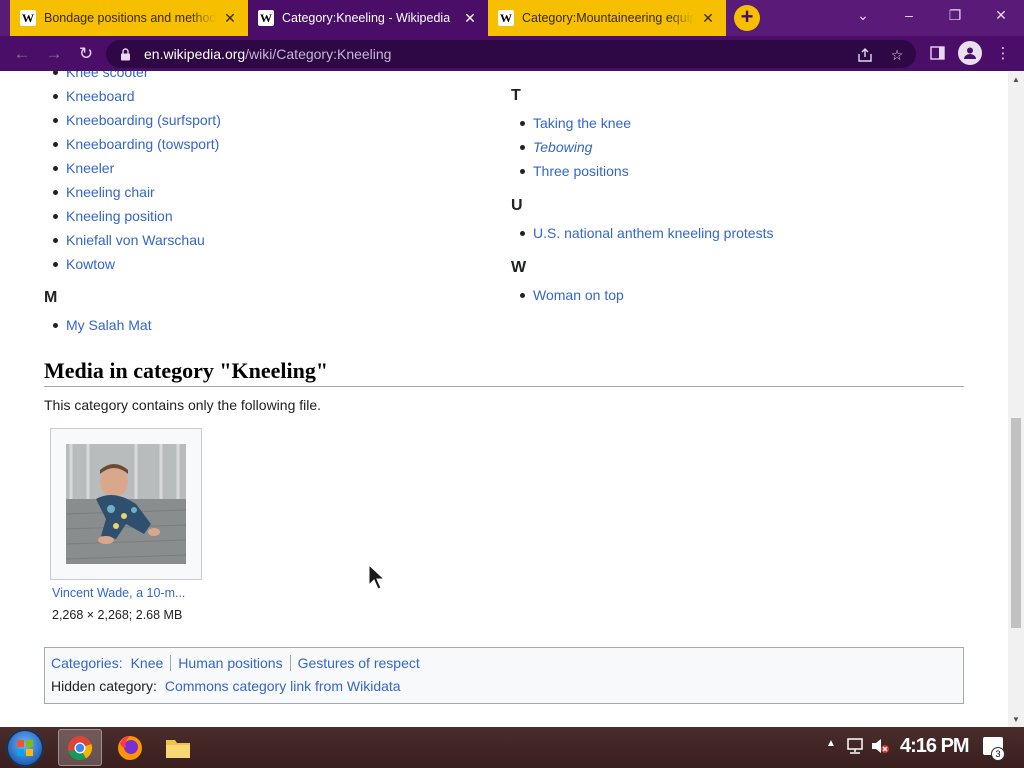 This screenshot has width=1024, height=768. I want to click on section-letter-m: M, so click(51, 297).